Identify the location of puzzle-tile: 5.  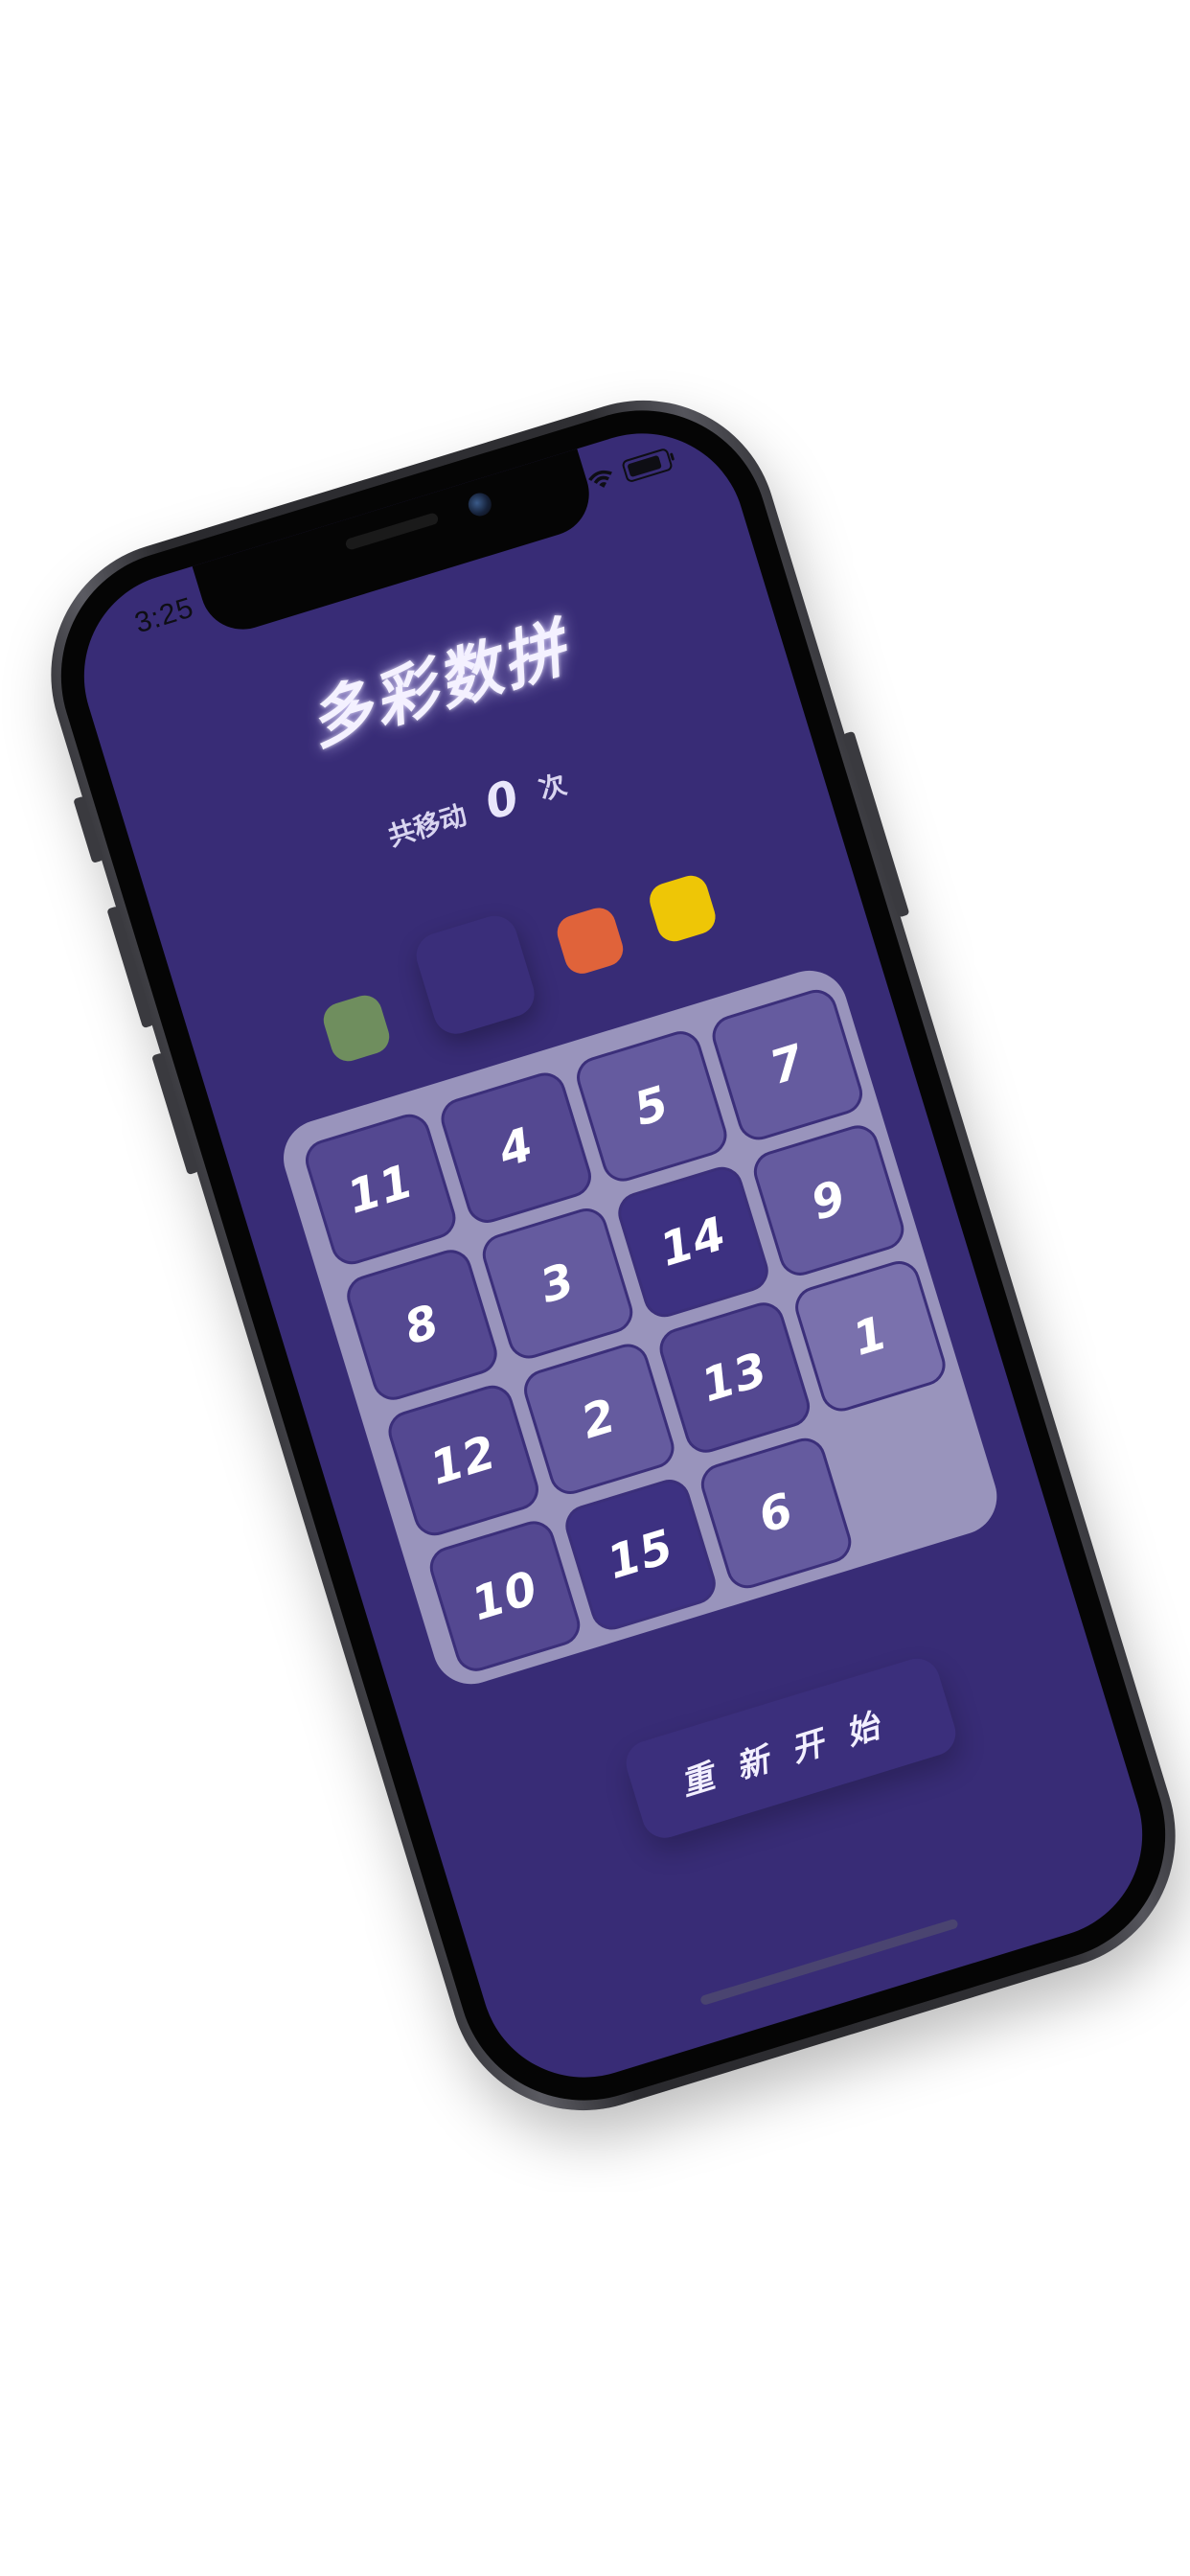
(652, 1106).